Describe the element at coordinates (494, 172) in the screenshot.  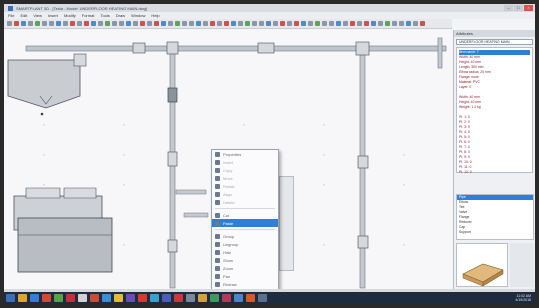
I see `property-row: Pt. 12: 0` at that location.